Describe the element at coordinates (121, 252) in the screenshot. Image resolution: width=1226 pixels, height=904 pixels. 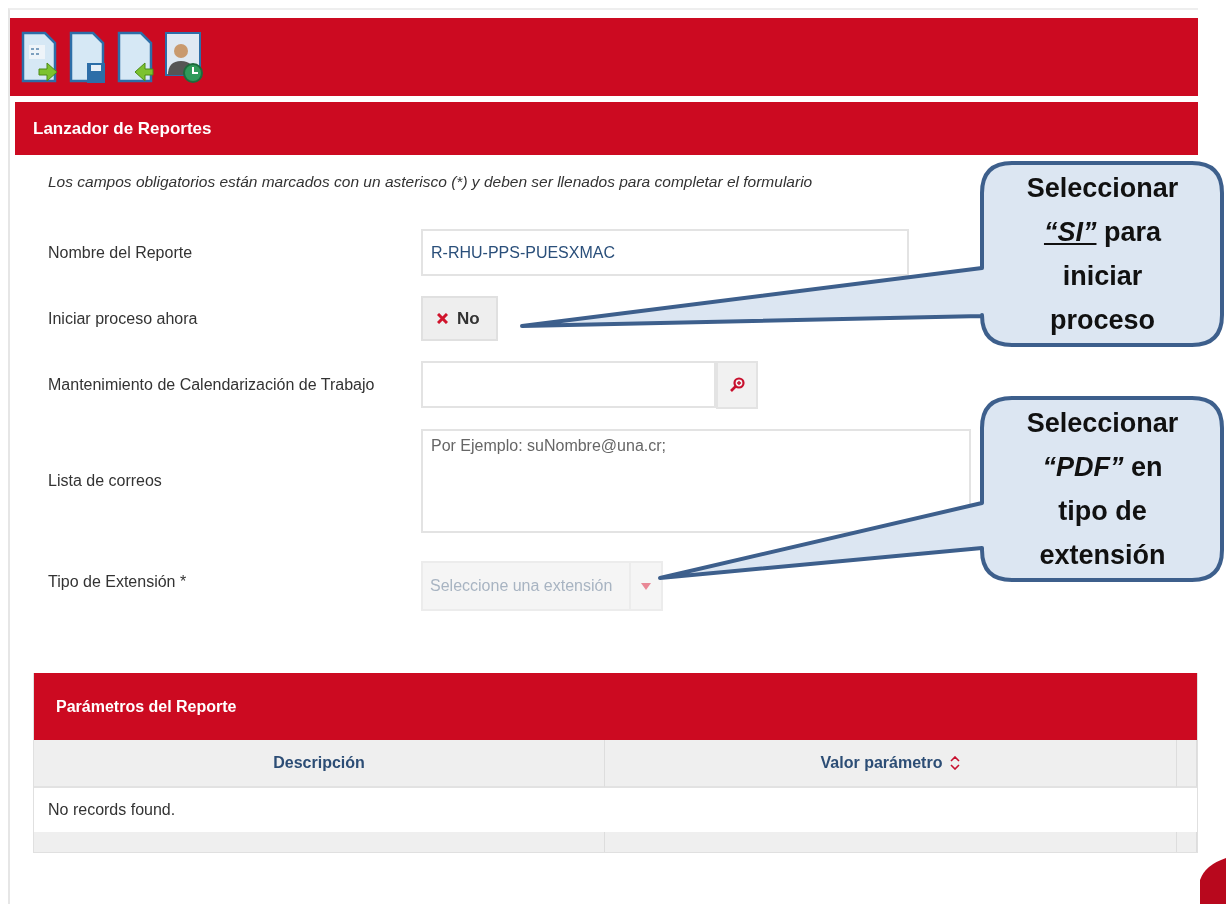
I see `field-label: Nombre del Reporte` at that location.